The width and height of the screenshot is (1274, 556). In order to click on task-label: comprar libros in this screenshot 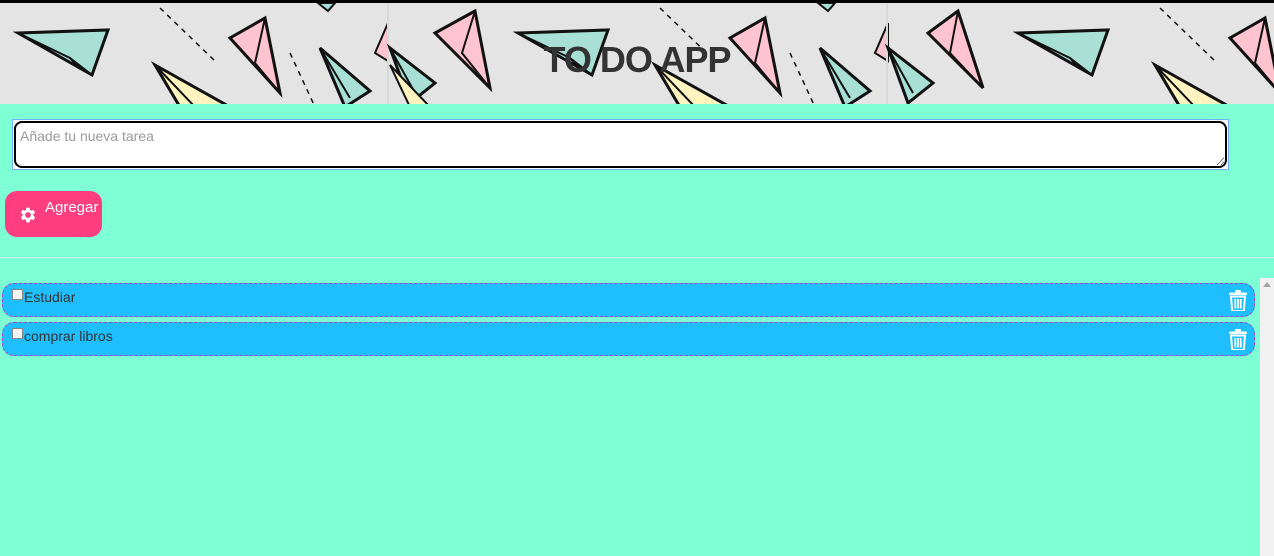, I will do `click(68, 336)`.